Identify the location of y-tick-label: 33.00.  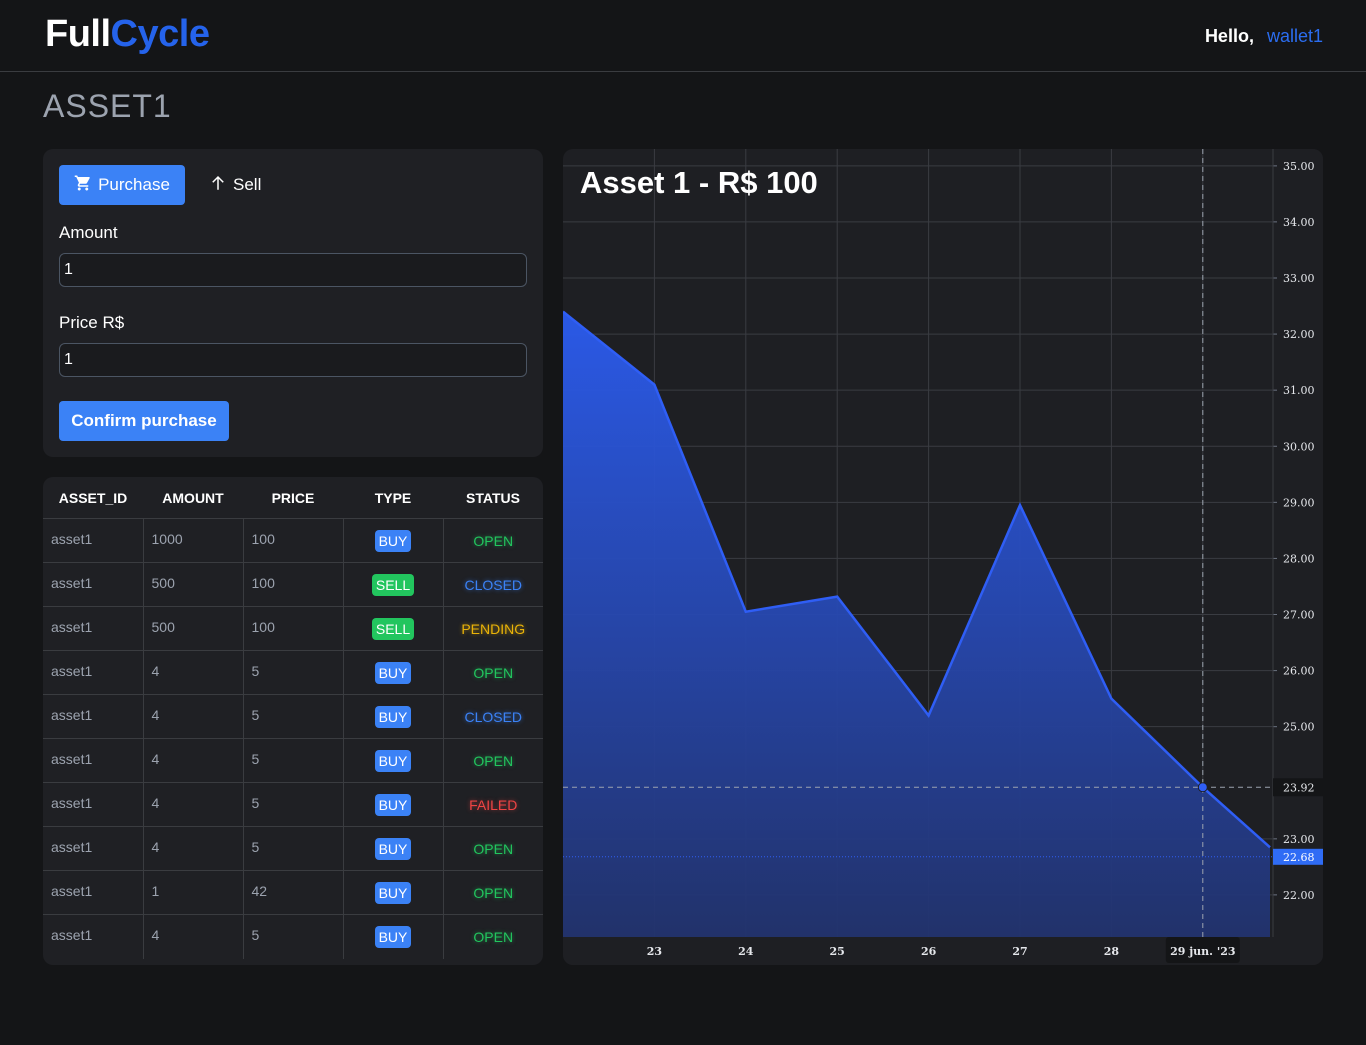
(1299, 278).